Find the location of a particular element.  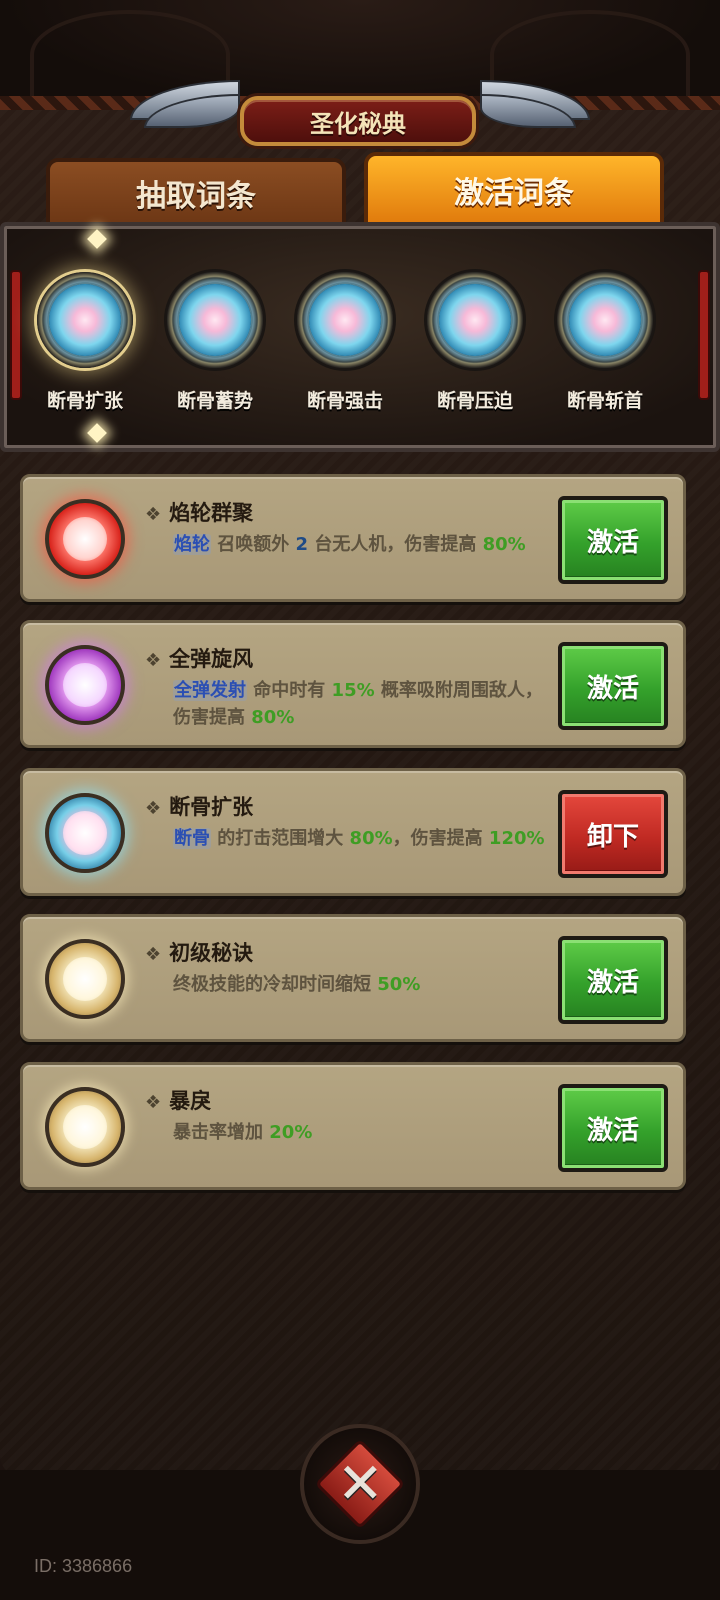

desc-text: 命中时有 is located at coordinates (289, 690).